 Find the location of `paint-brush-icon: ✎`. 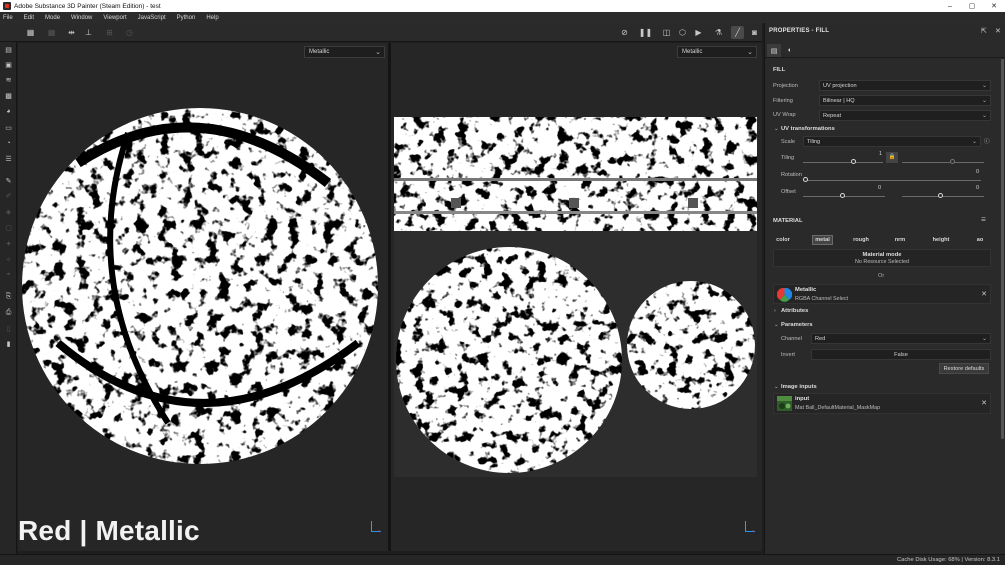

paint-brush-icon: ✎ is located at coordinates (8, 180).